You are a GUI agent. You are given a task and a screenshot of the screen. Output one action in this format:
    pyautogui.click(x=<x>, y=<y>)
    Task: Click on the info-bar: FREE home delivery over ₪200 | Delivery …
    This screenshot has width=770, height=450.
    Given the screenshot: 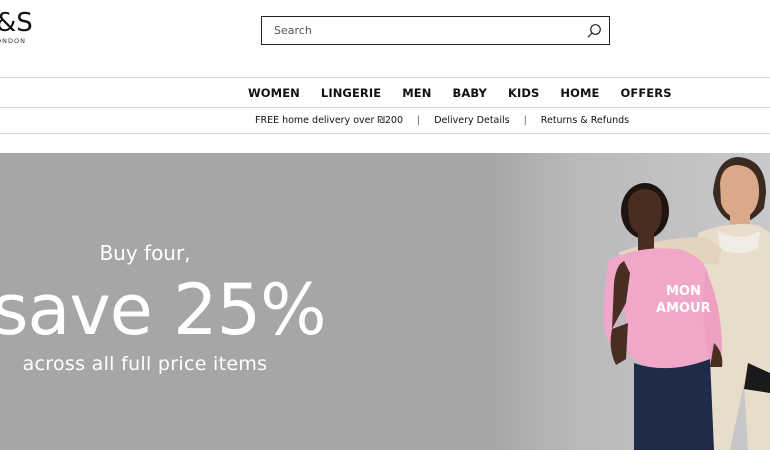 What is the action you would take?
    pyautogui.click(x=385, y=121)
    